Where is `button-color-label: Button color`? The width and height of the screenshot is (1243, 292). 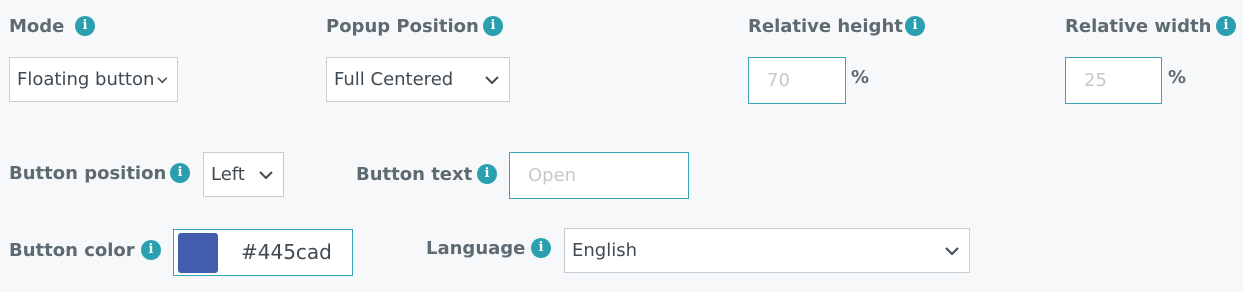
button-color-label: Button color is located at coordinates (72, 250).